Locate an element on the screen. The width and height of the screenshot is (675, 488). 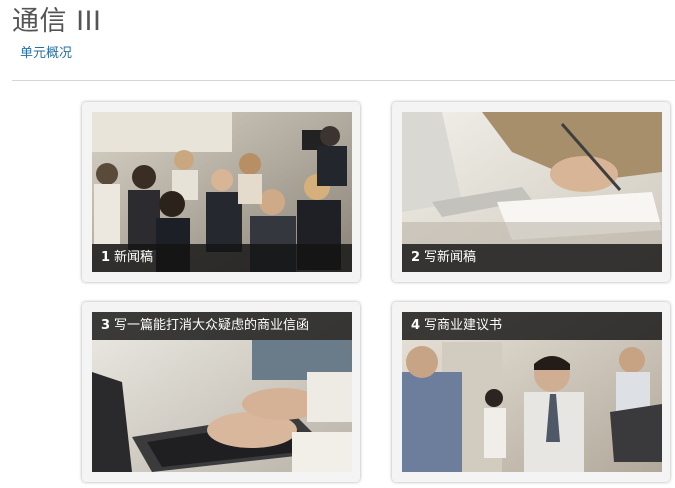
lesson-3-caption: 3 写一篇能打消大众疑虑的商业信函 is located at coordinates (222, 326).